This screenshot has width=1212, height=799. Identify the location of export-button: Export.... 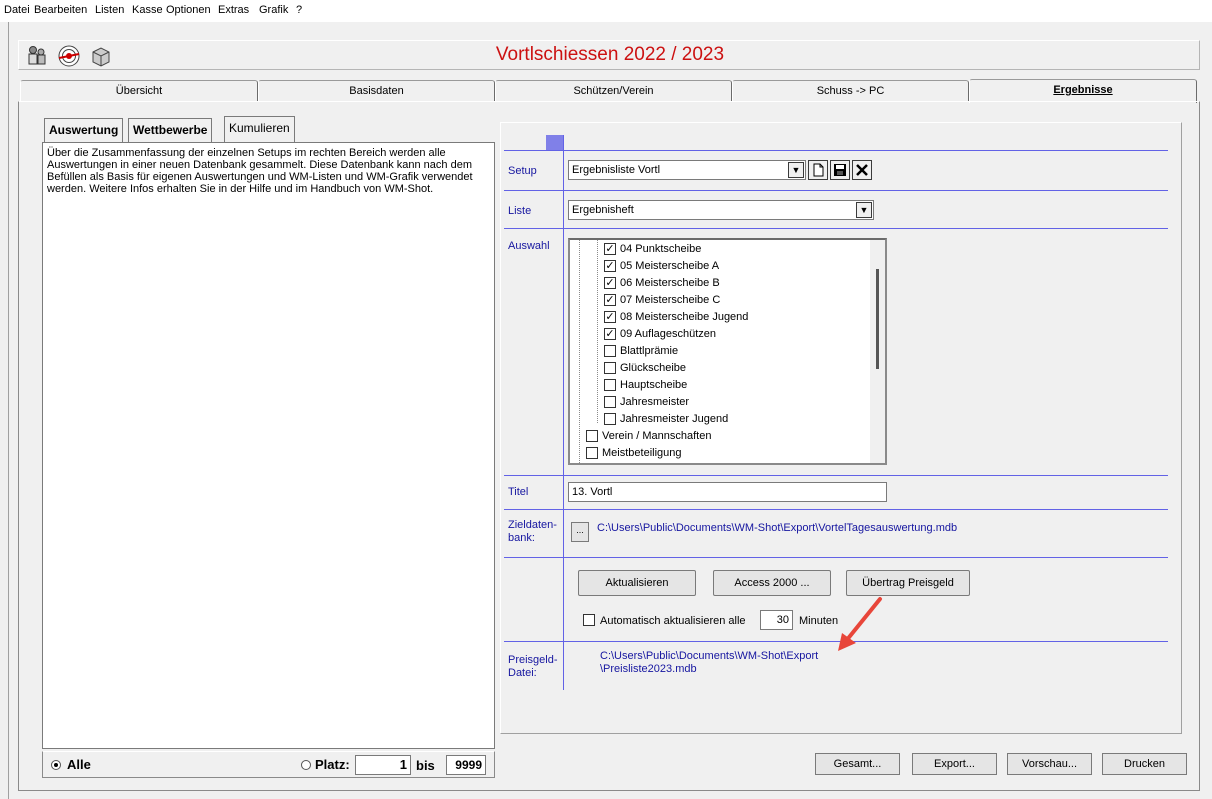
(954, 764).